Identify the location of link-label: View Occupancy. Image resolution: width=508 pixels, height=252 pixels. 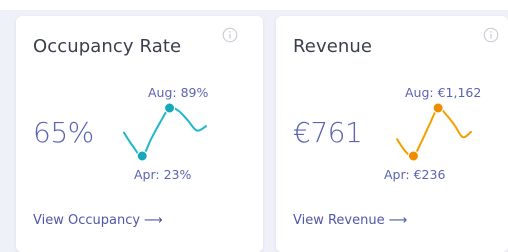
(87, 220).